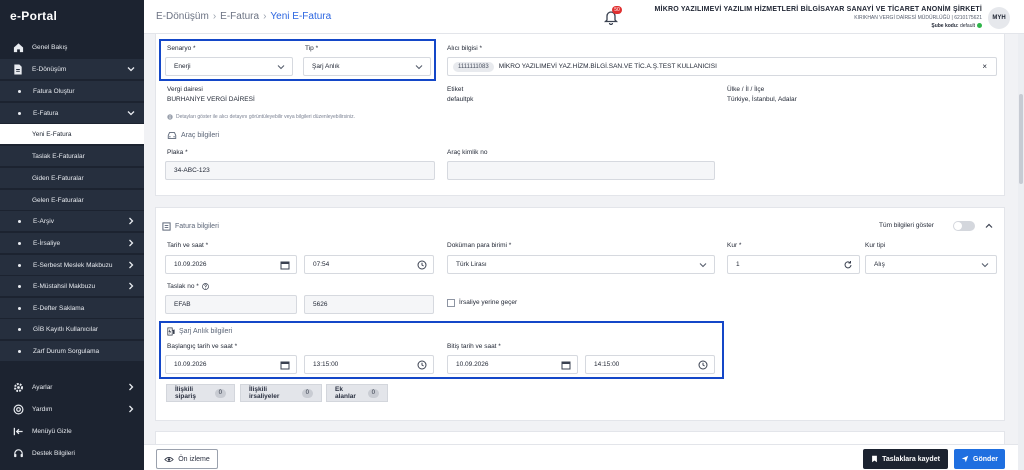 This screenshot has width=1024, height=470. Describe the element at coordinates (875, 245) in the screenshot. I see `rate-type-label: Kur tipi` at that location.